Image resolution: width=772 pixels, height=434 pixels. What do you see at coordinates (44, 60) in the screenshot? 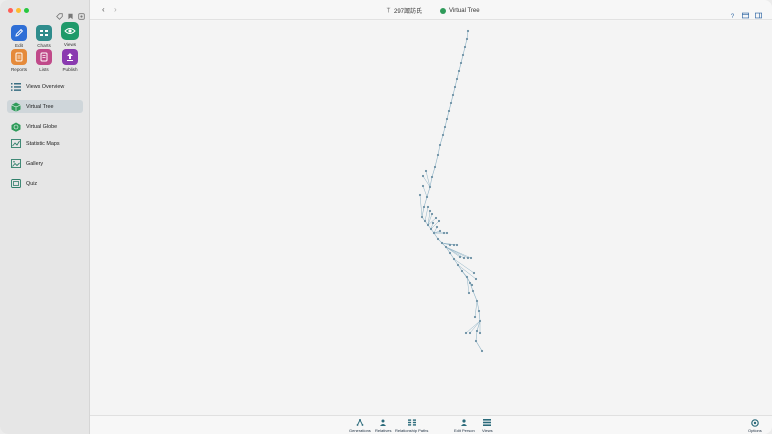
I see `lists-tile: Lists` at bounding box center [44, 60].